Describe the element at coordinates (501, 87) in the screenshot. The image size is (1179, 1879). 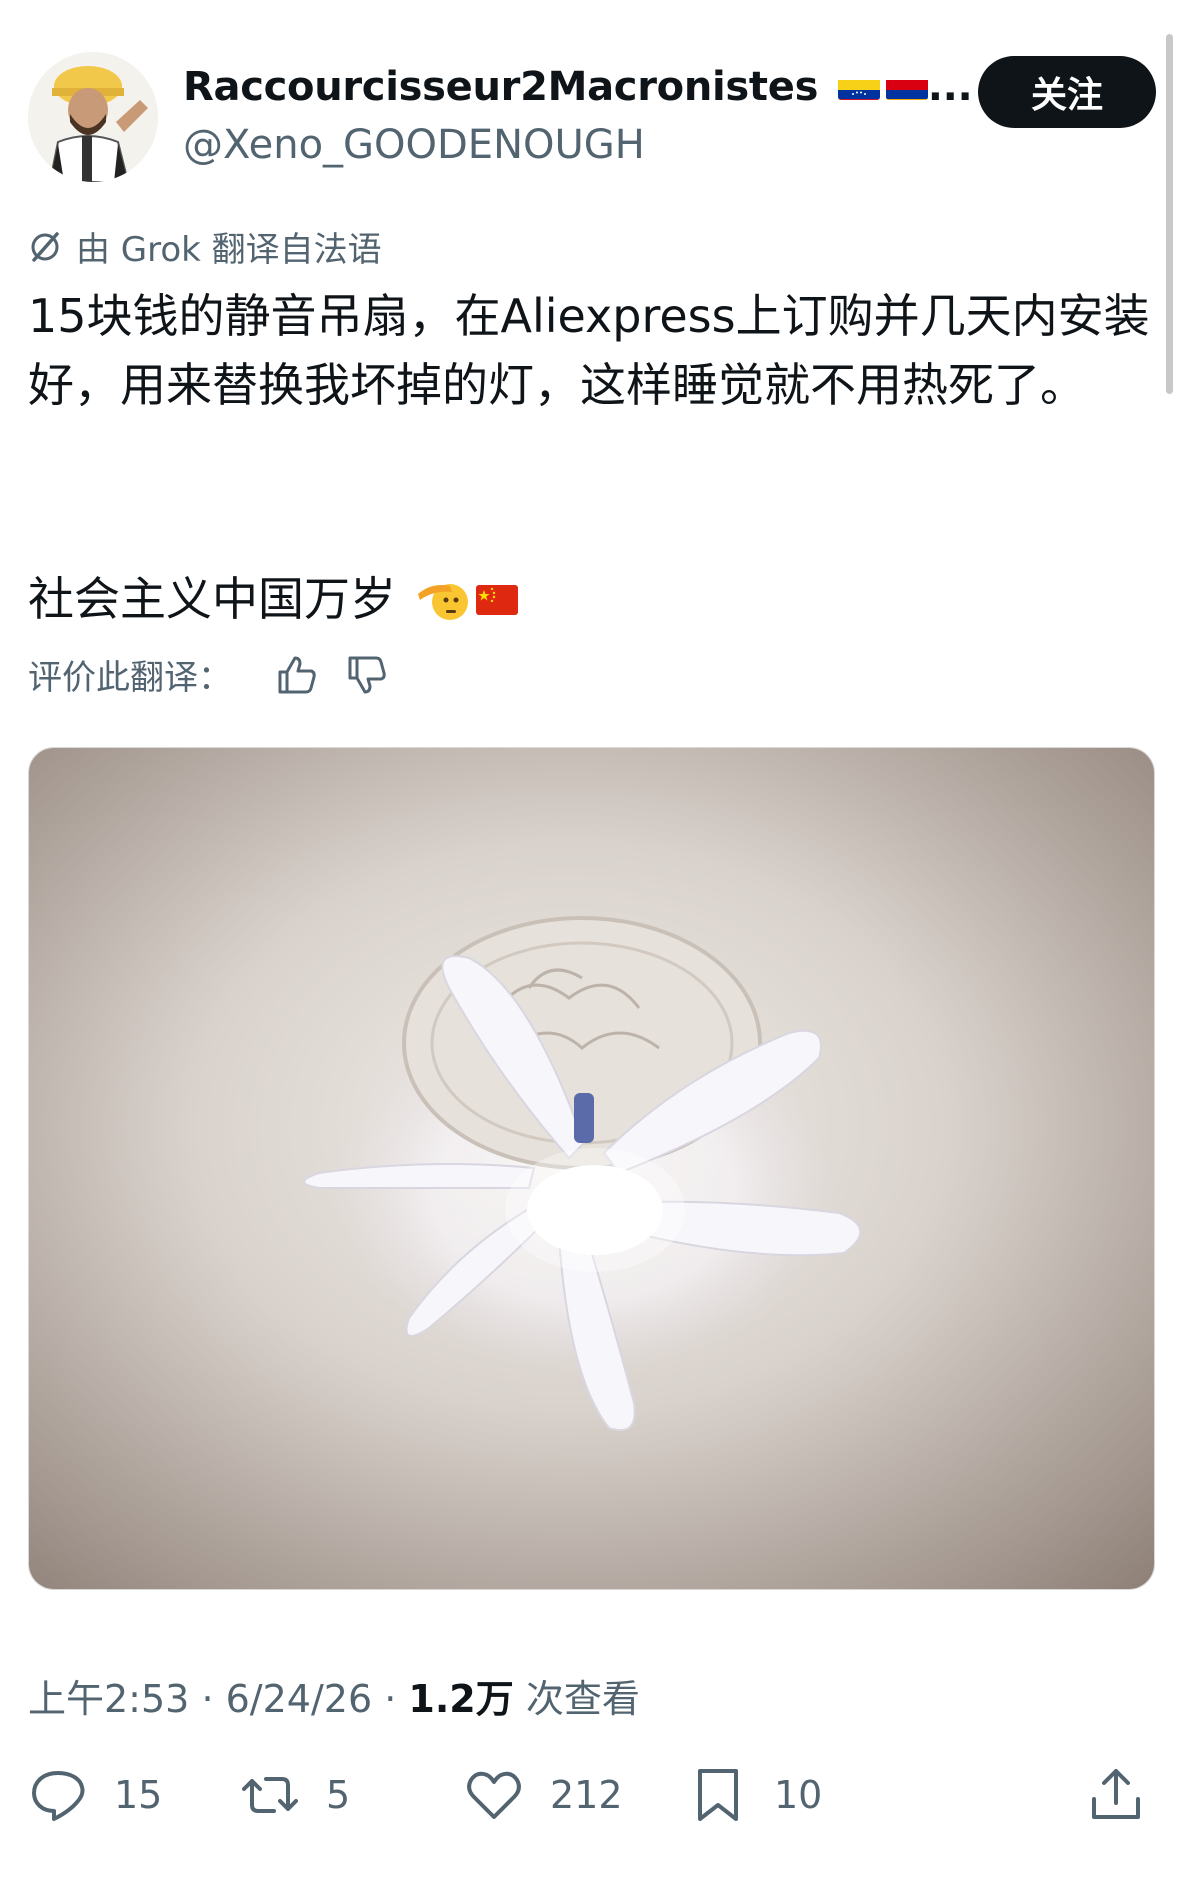
I see `display-name-text: Raccourcisseur2Macronistes` at that location.